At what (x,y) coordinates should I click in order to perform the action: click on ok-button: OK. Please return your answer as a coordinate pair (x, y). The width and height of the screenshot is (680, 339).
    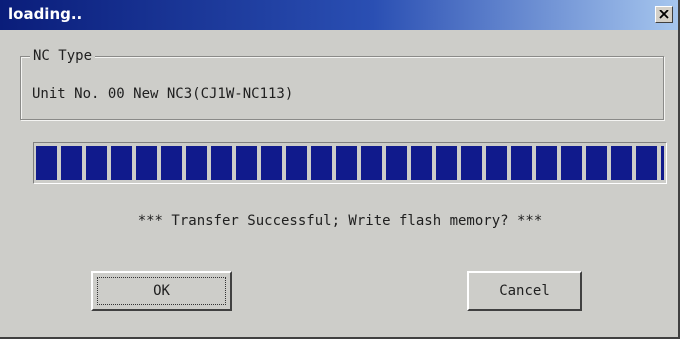
    Looking at the image, I should click on (161, 291).